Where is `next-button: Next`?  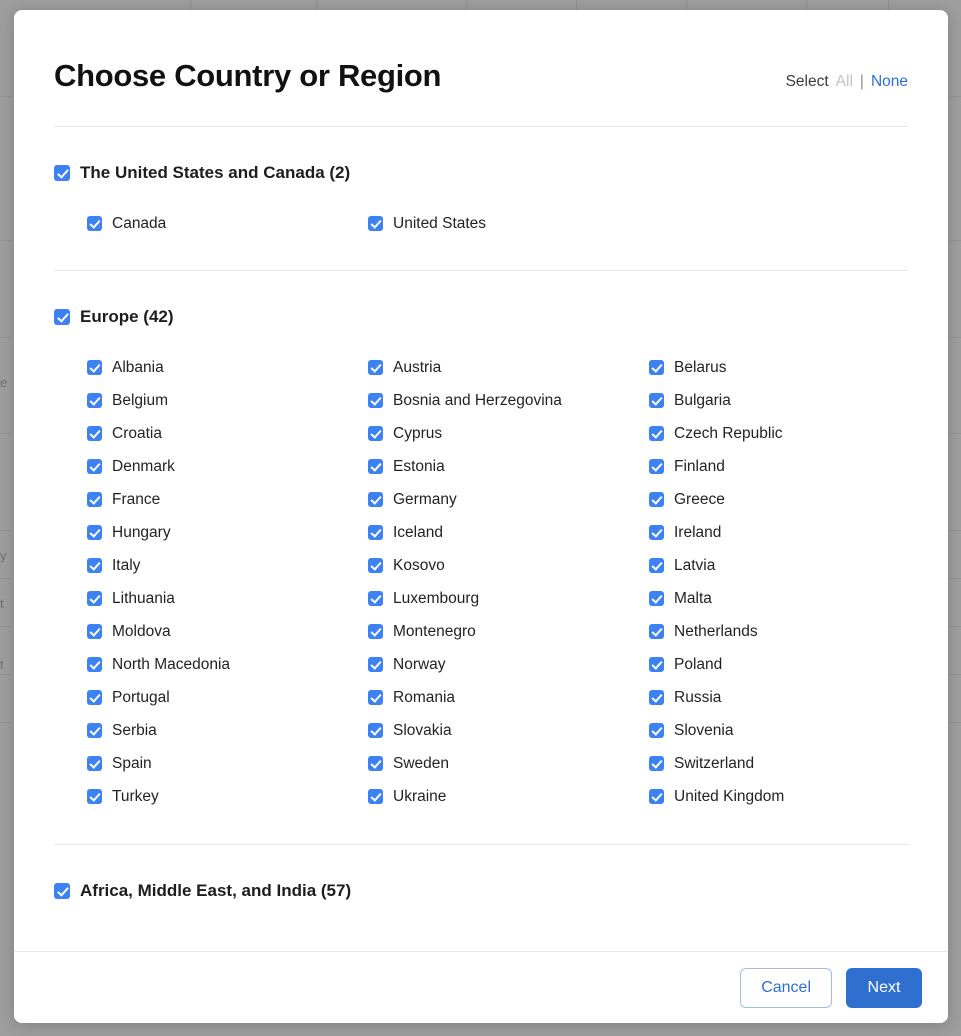 next-button: Next is located at coordinates (884, 987).